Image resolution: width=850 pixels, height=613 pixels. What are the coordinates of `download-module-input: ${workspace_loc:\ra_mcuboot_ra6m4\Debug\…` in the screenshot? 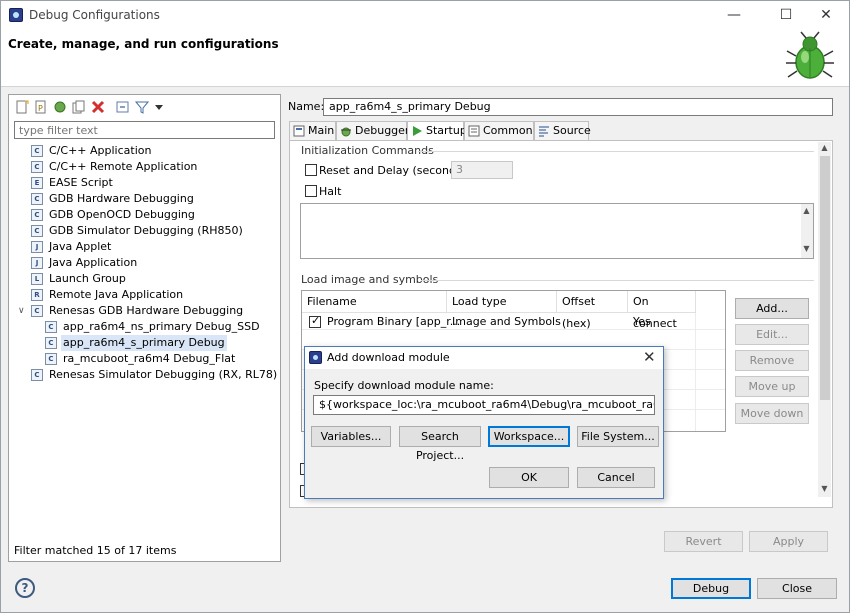 It's located at (484, 405).